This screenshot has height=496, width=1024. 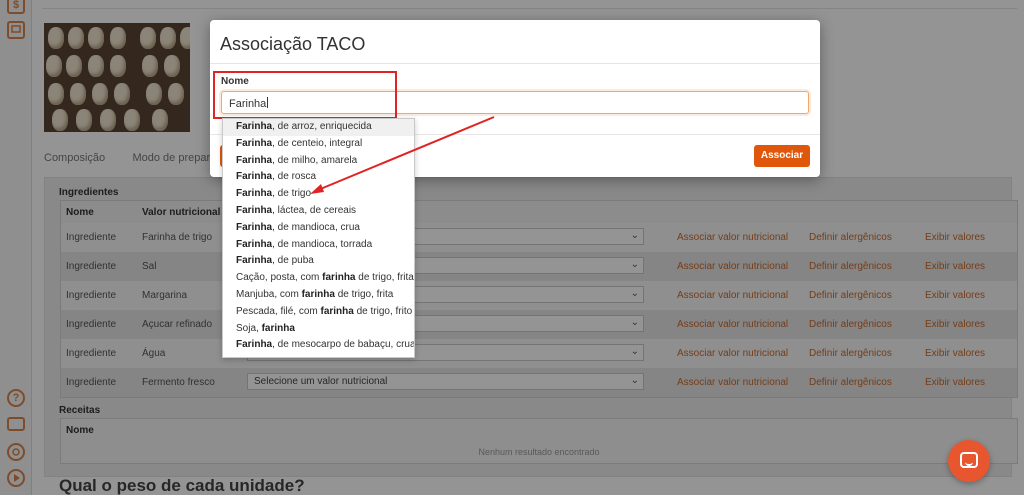 What do you see at coordinates (402, 155) in the screenshot?
I see `annotation-arrow` at bounding box center [402, 155].